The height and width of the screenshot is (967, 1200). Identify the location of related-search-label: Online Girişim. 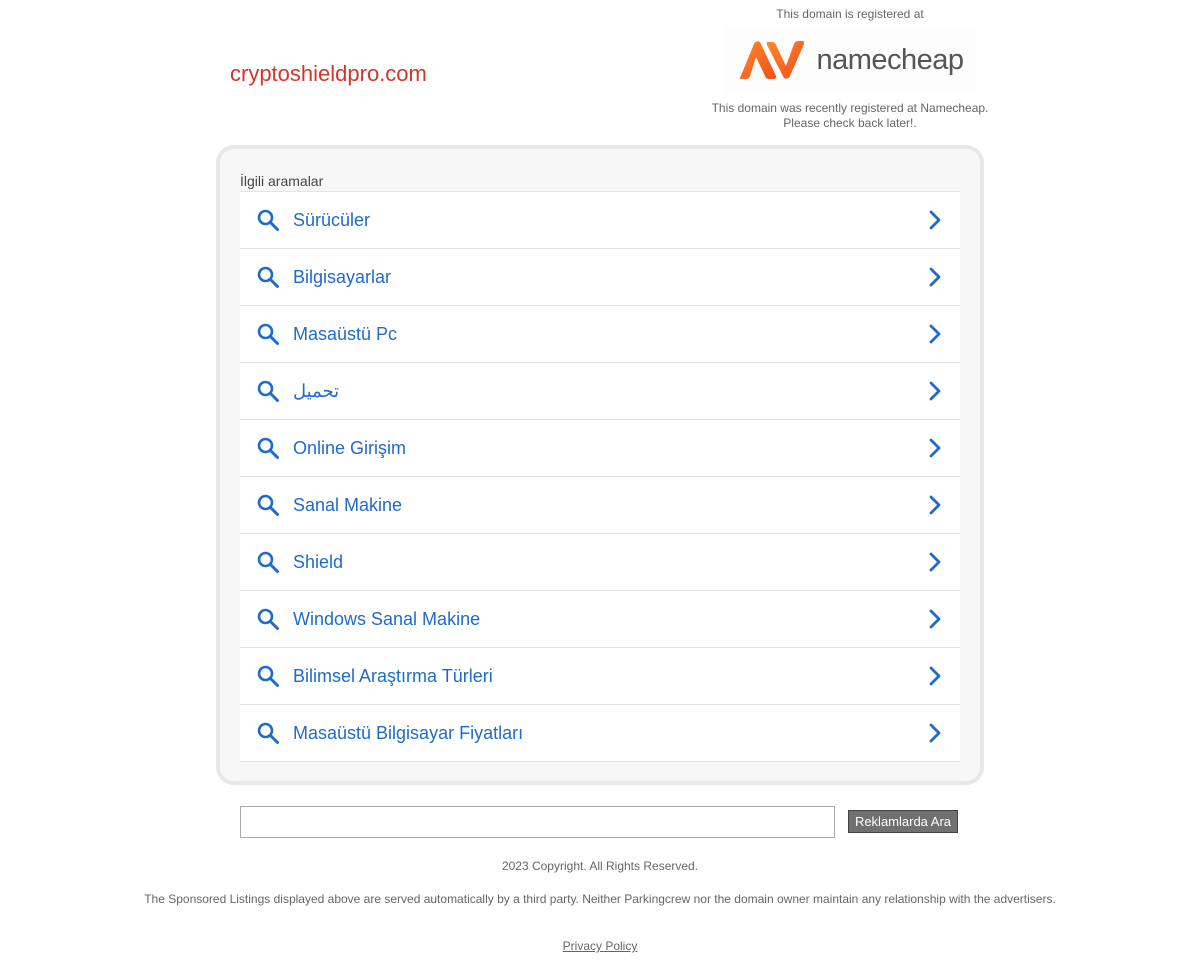
(350, 447).